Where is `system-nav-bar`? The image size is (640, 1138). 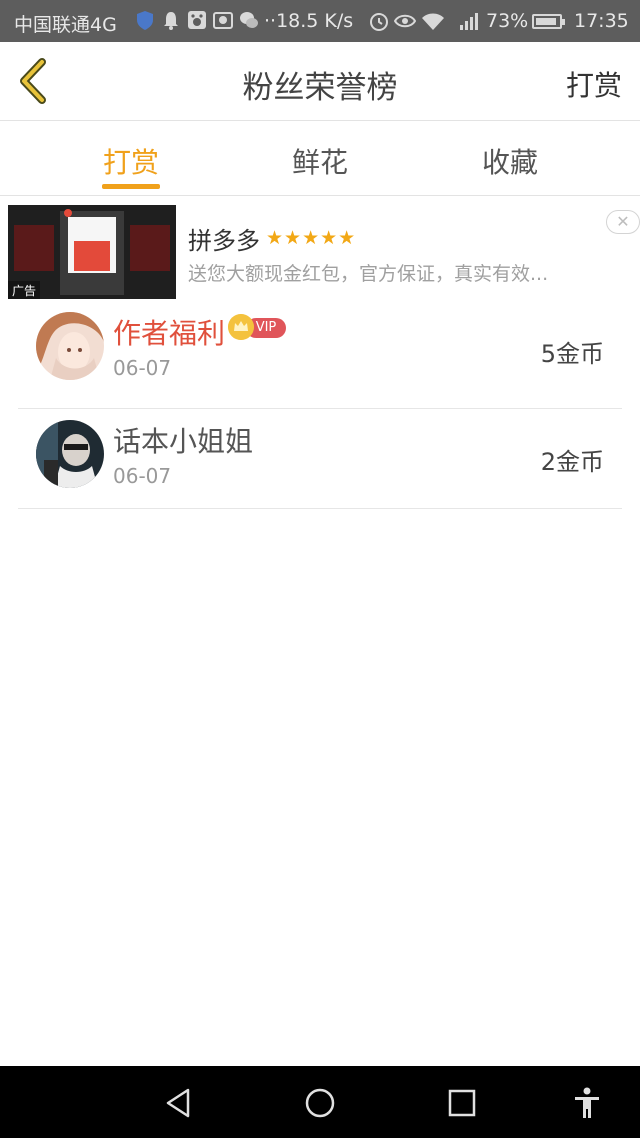 system-nav-bar is located at coordinates (320, 1102).